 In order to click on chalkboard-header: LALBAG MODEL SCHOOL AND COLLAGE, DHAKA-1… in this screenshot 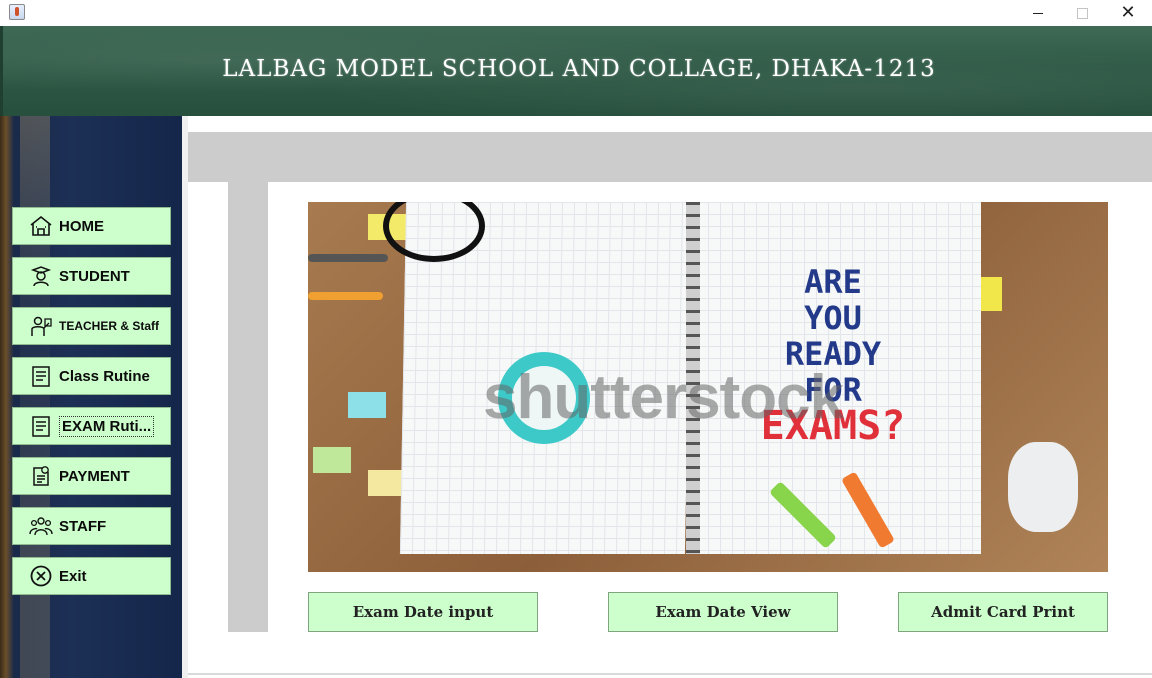, I will do `click(576, 71)`.